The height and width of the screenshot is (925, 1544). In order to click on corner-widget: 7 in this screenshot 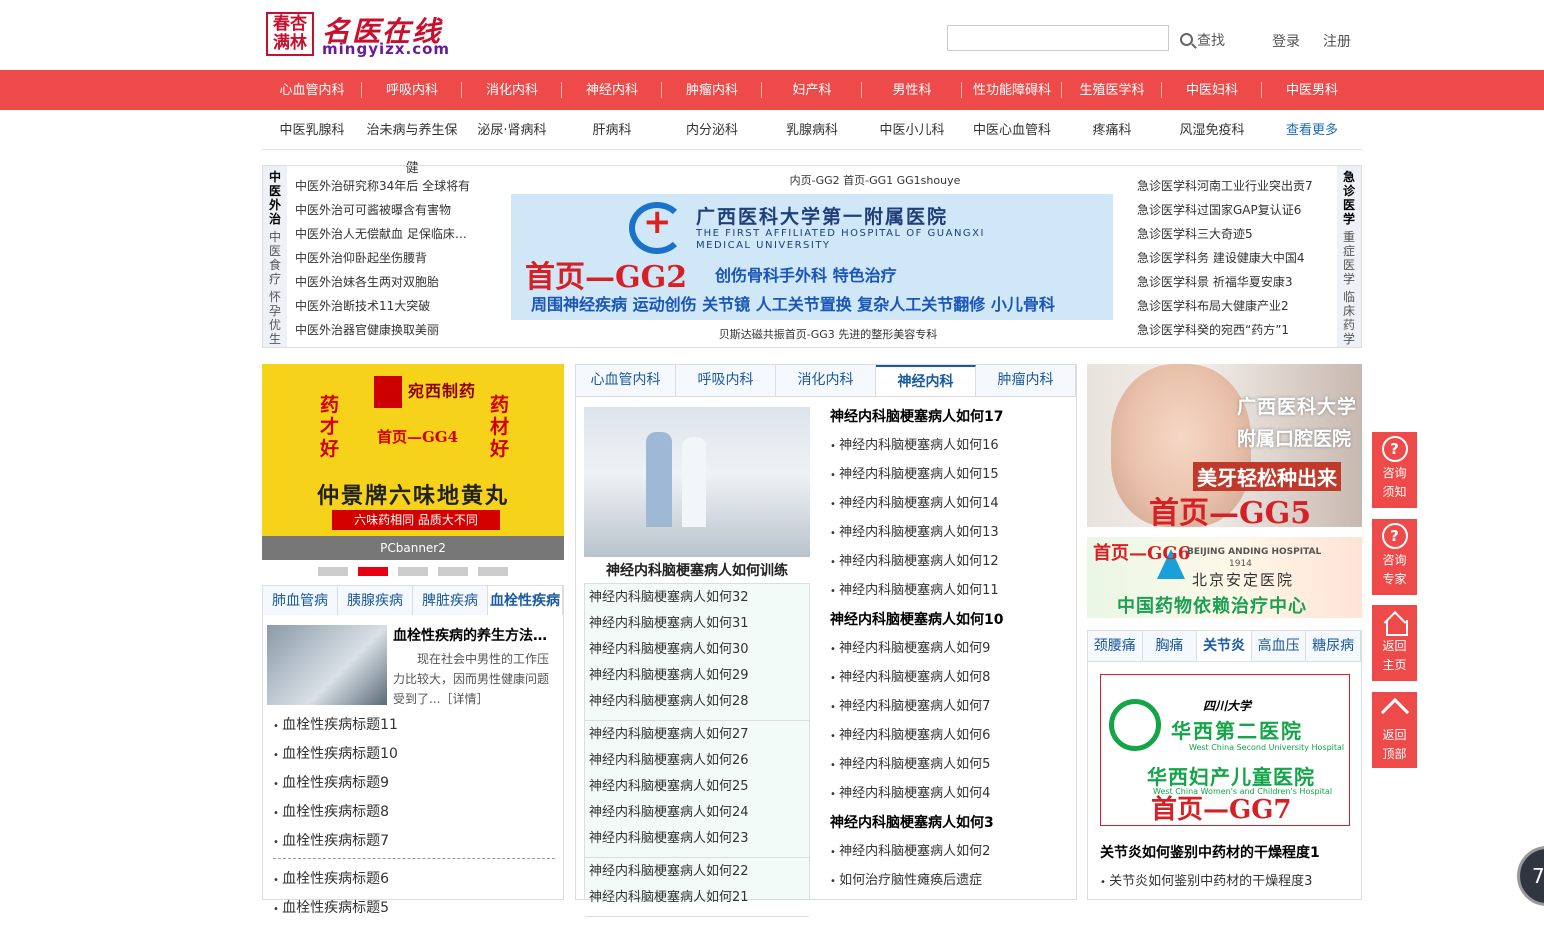, I will do `click(1530, 876)`.